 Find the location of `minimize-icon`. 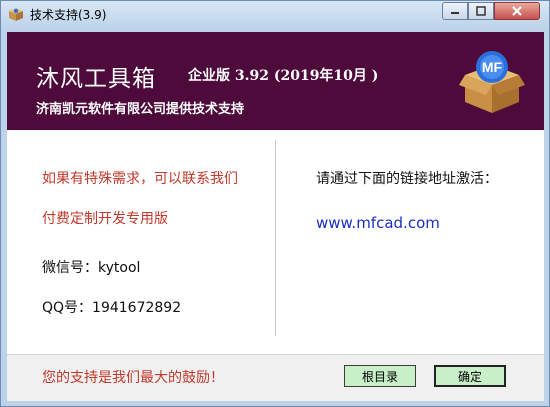

minimize-icon is located at coordinates (455, 13).